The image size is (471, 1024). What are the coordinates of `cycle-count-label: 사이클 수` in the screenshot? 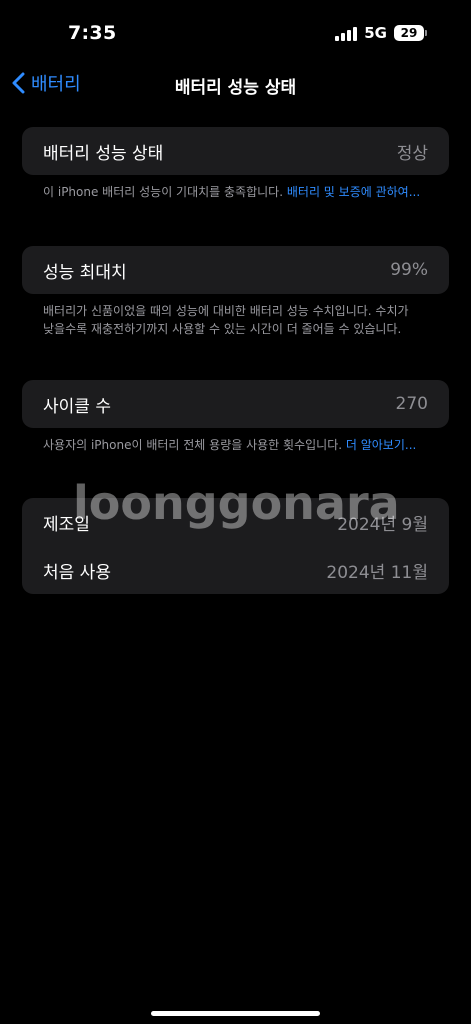 It's located at (77, 406).